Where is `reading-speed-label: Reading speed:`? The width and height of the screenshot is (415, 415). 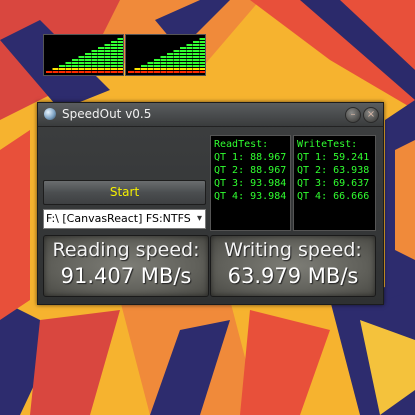
reading-speed-label: Reading speed: is located at coordinates (126, 250).